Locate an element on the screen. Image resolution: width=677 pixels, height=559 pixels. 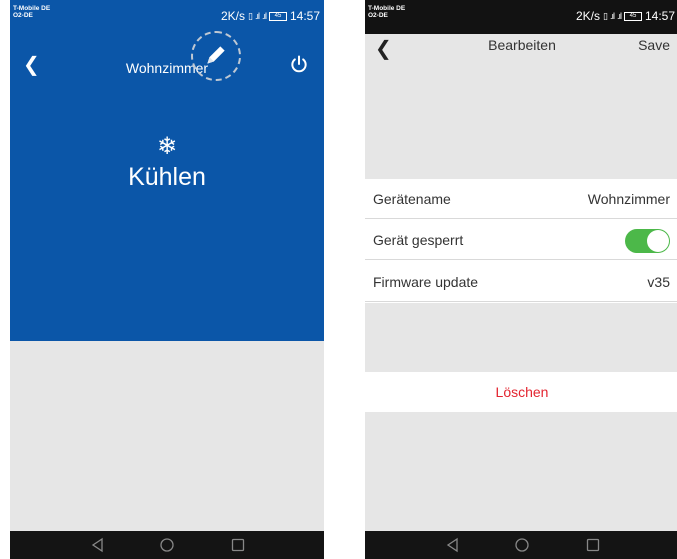
pencil-icon is located at coordinates (216, 55).